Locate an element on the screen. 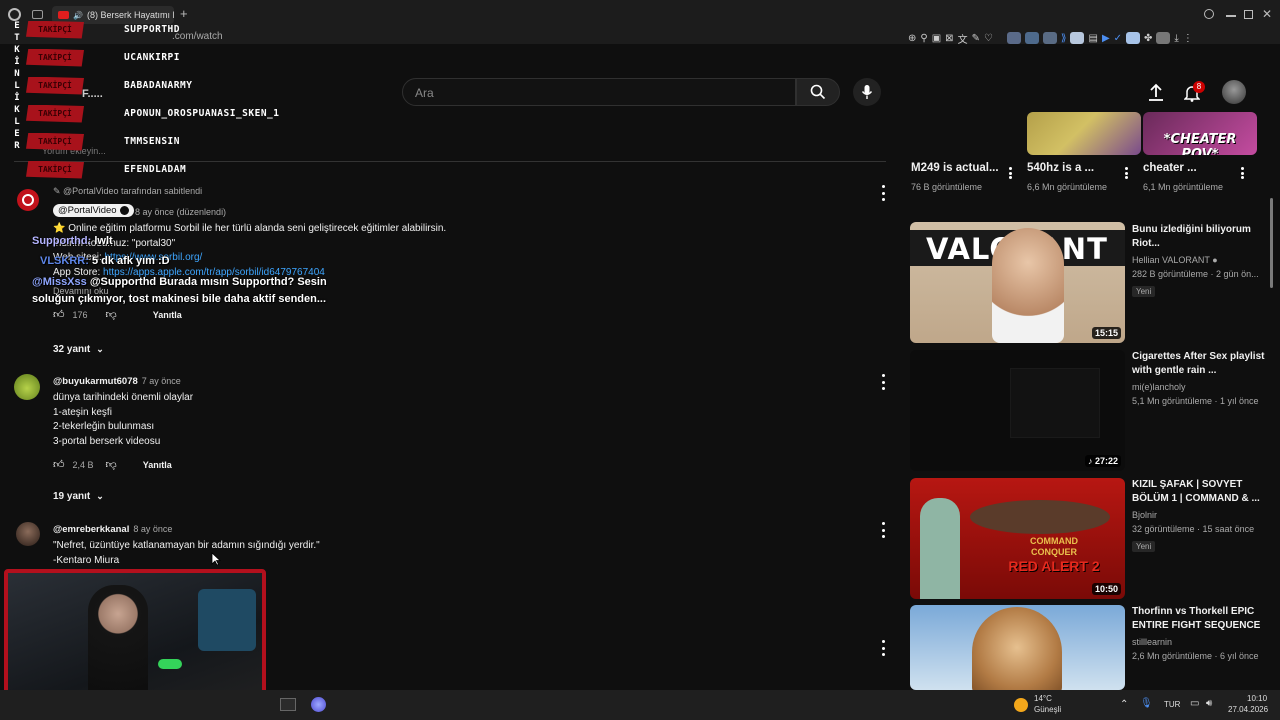 Image resolution: width=1280 pixels, height=720 pixels. terminal-icon is located at coordinates (288, 704).